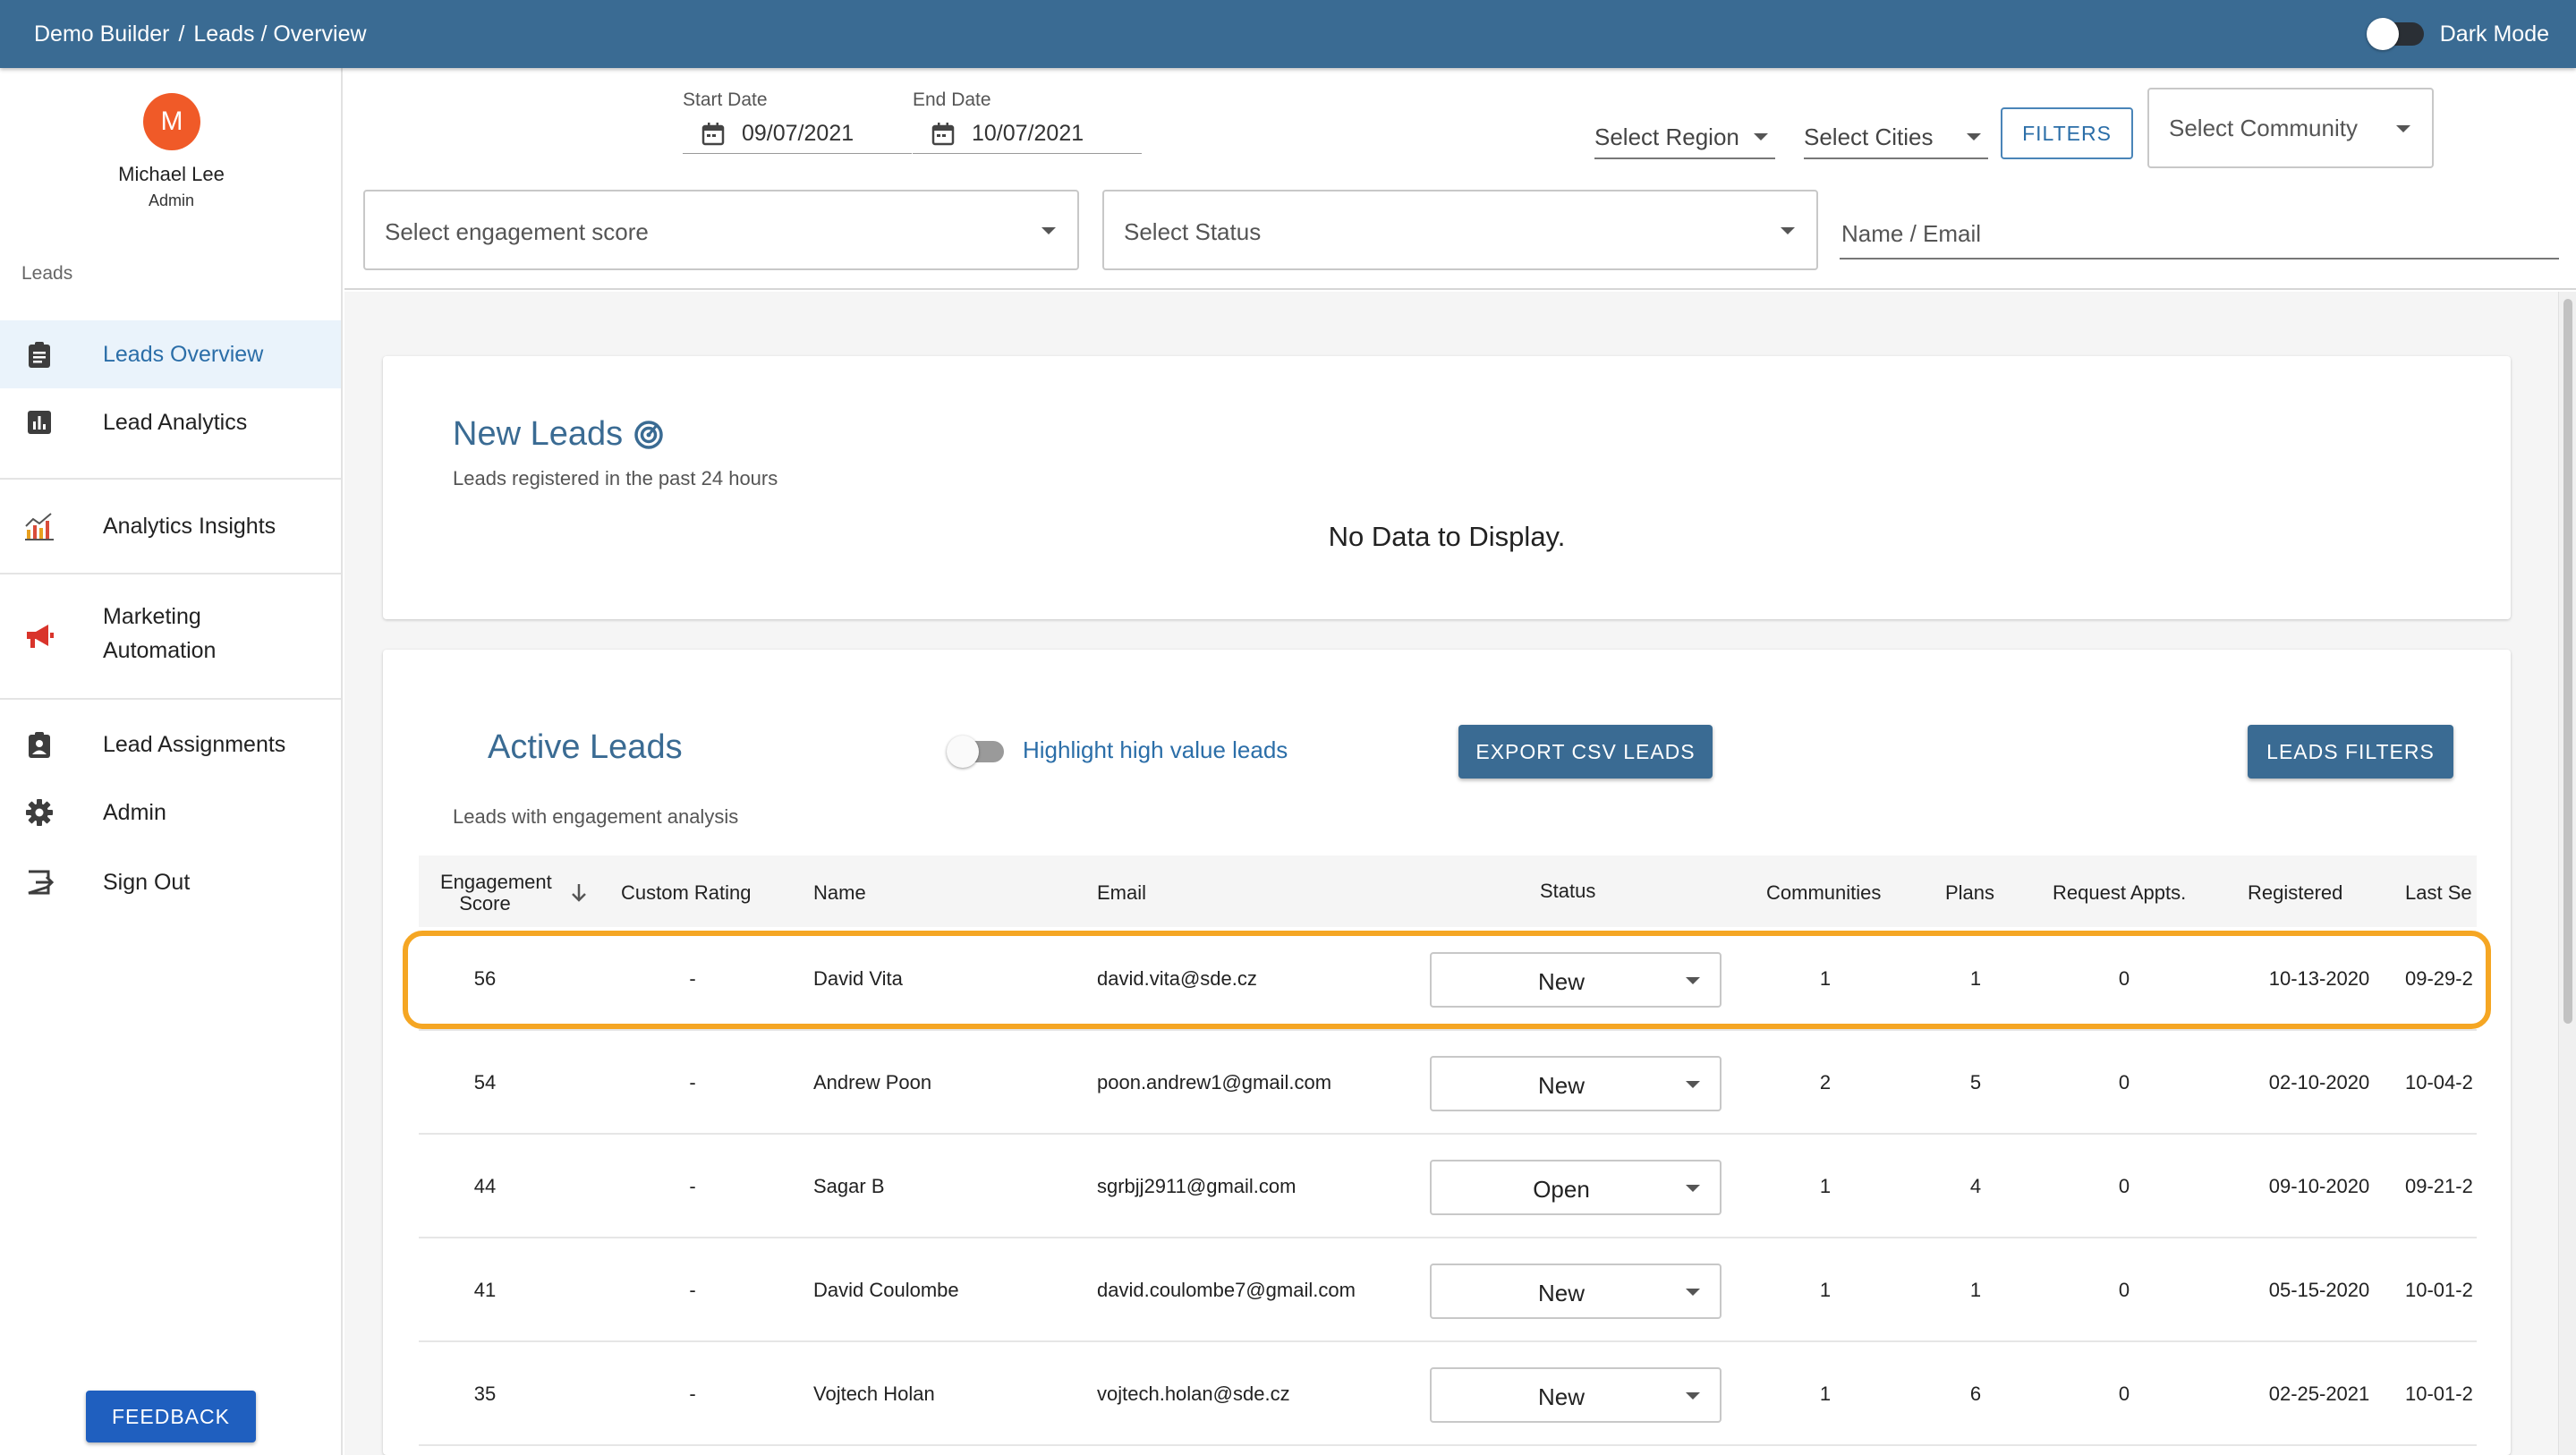  Describe the element at coordinates (39, 422) in the screenshot. I see `bar-chart-icon` at that location.